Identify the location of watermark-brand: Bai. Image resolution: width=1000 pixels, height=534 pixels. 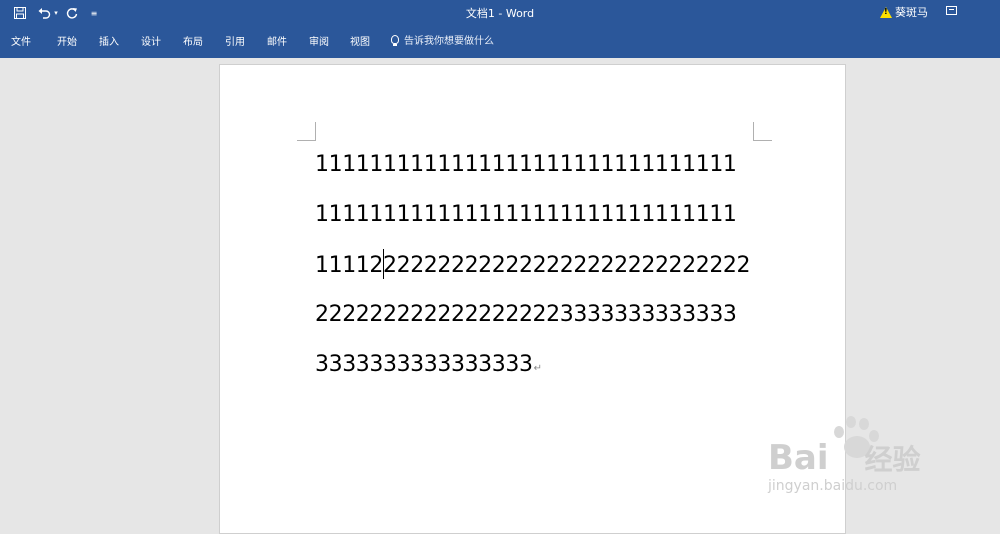
(798, 458).